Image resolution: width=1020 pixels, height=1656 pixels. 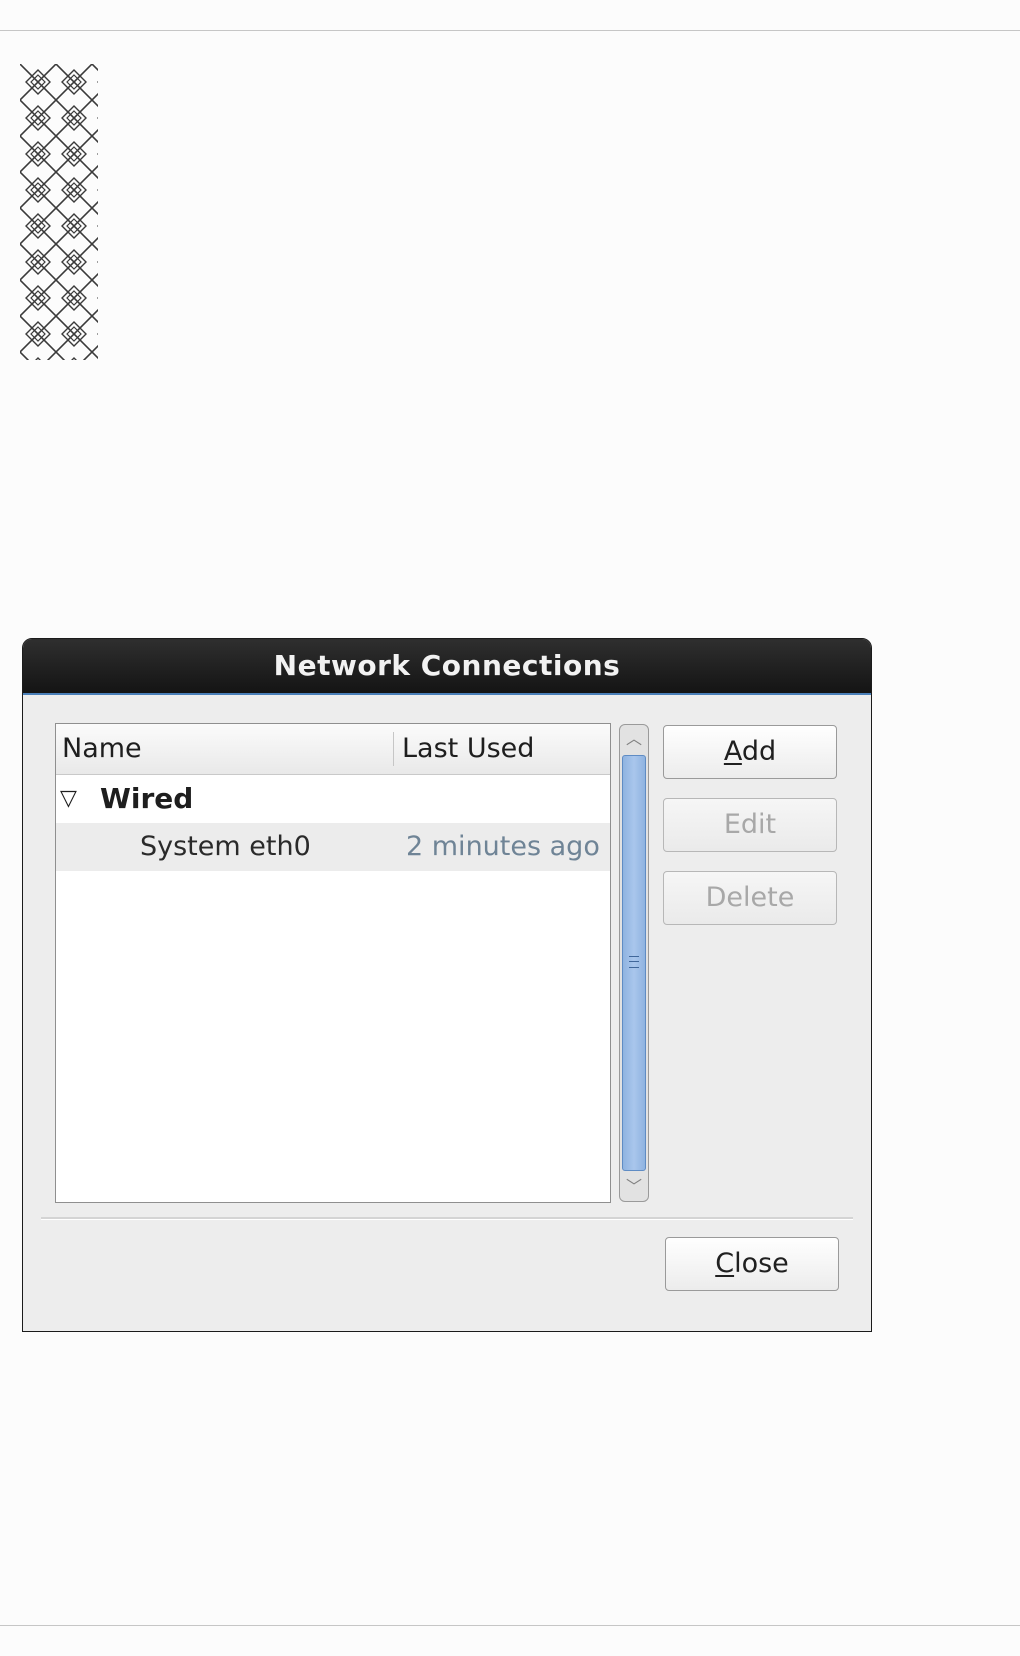 I want to click on list-header: Name Last Used, so click(x=333, y=749).